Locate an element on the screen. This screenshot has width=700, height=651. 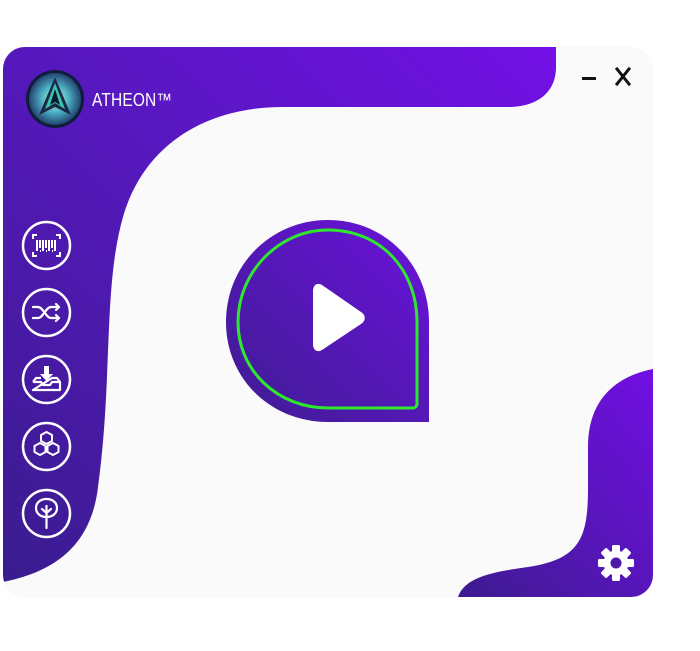
sidebar-item-shuffle is located at coordinates (46, 312).